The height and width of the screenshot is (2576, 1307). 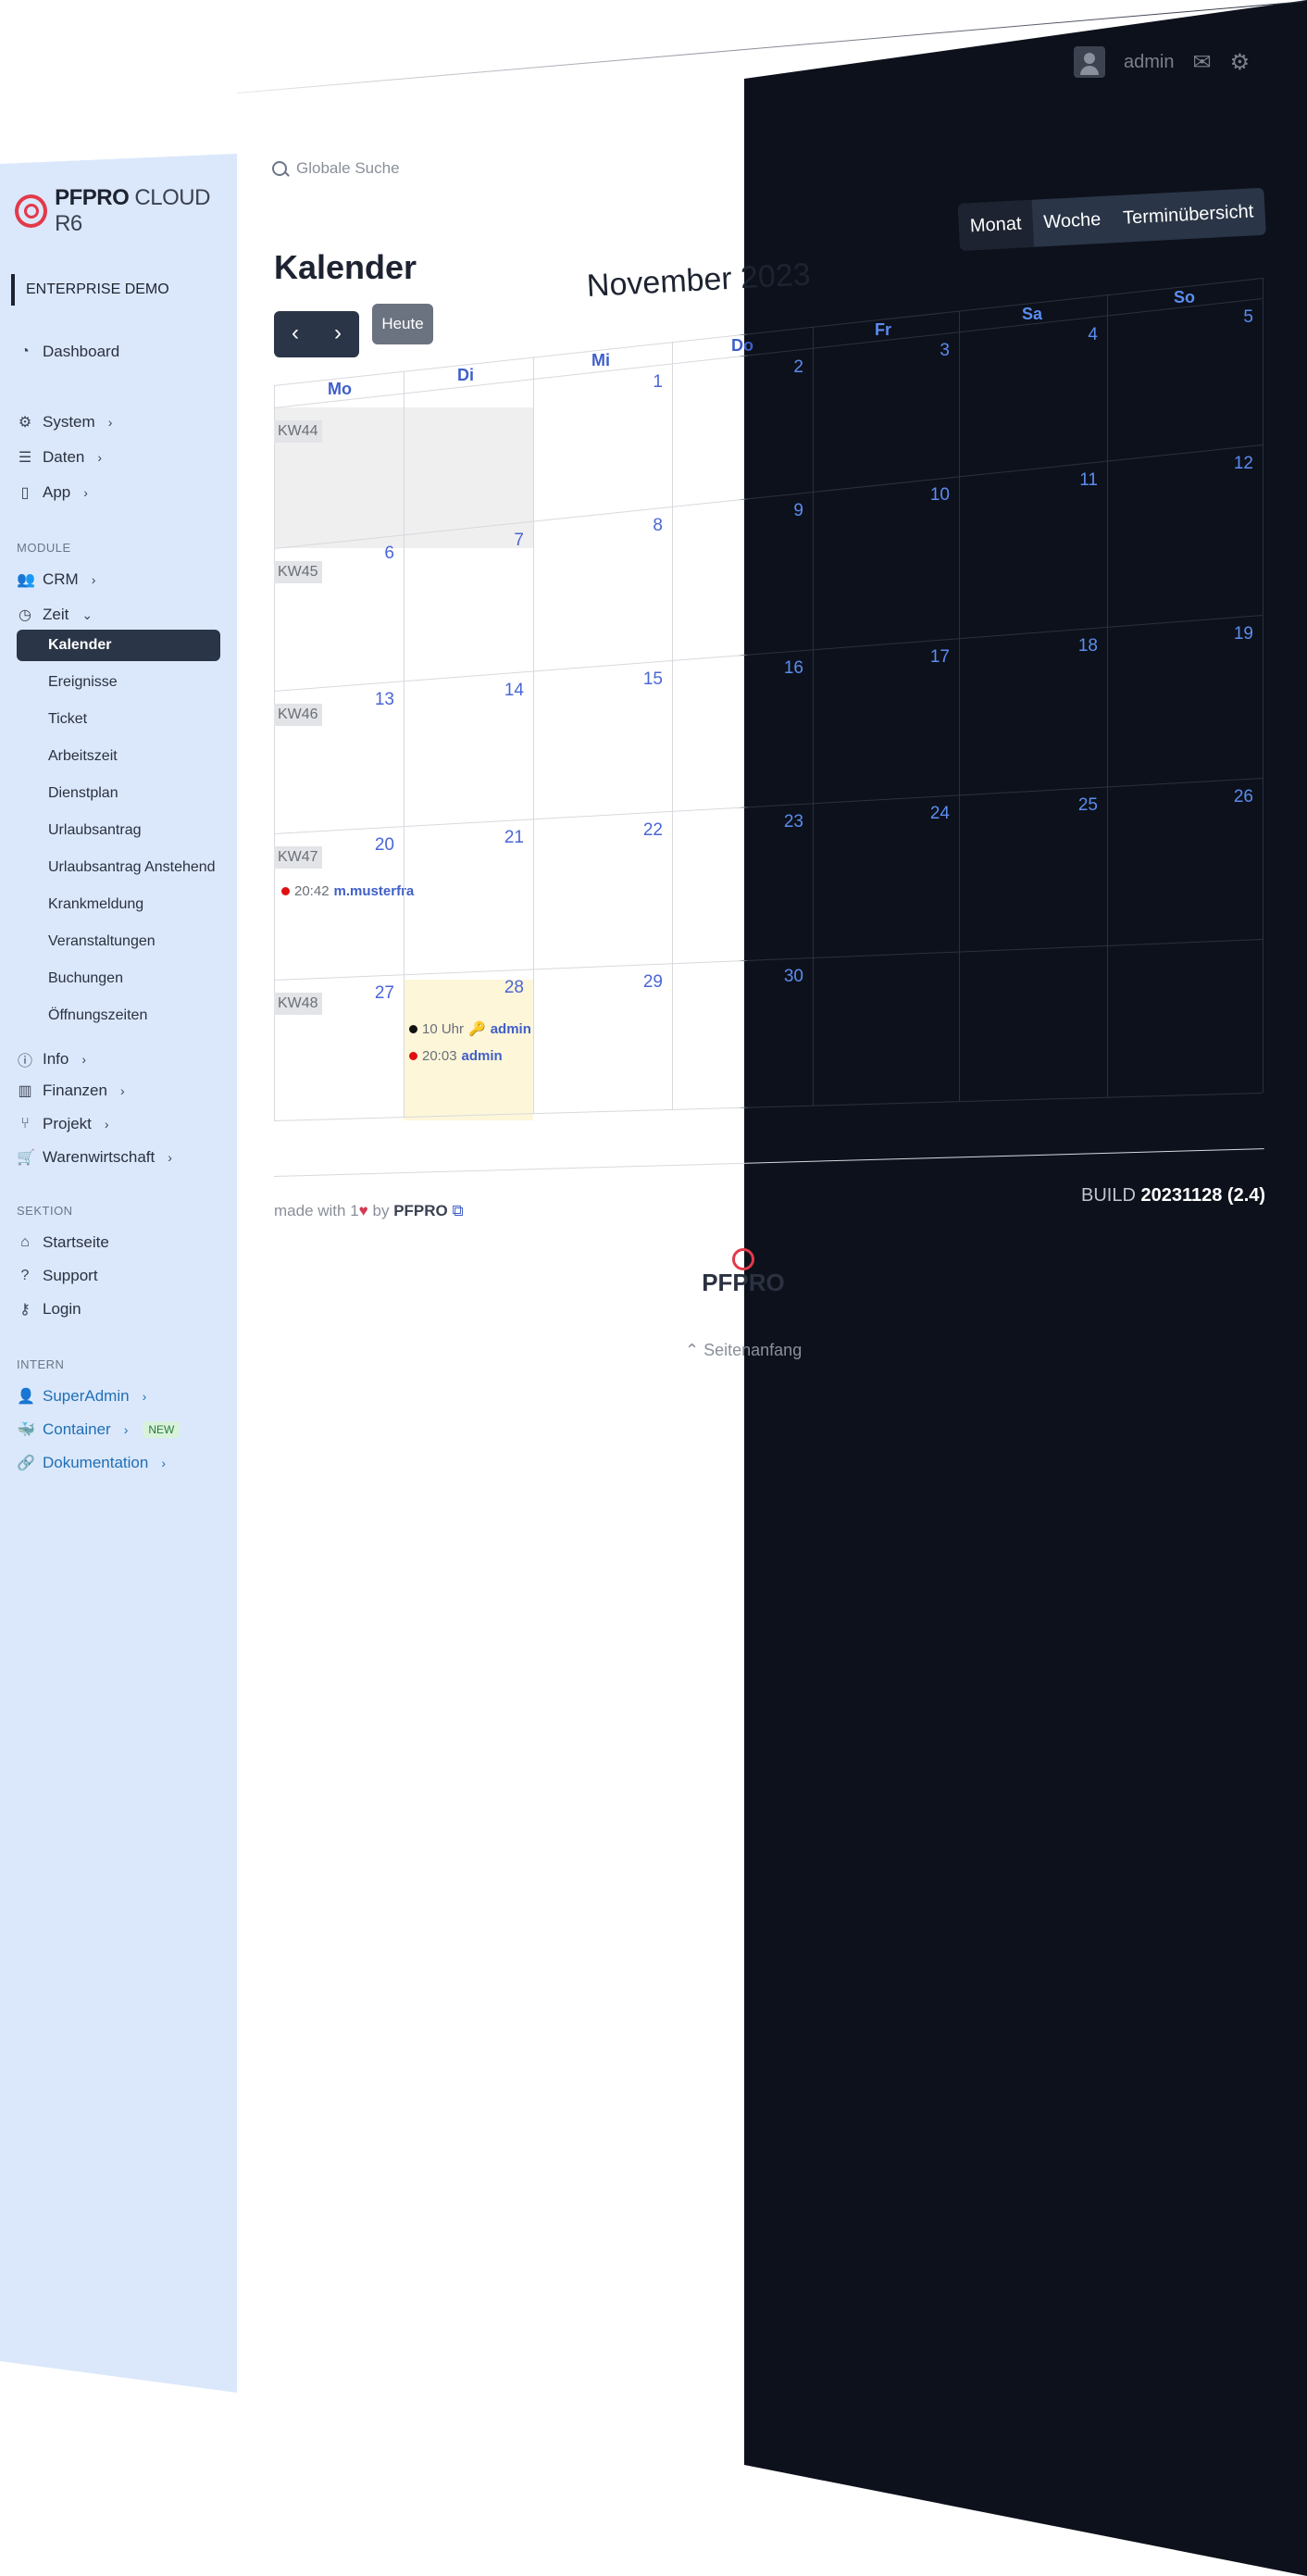 I want to click on day-number: 7, so click(x=519, y=541).